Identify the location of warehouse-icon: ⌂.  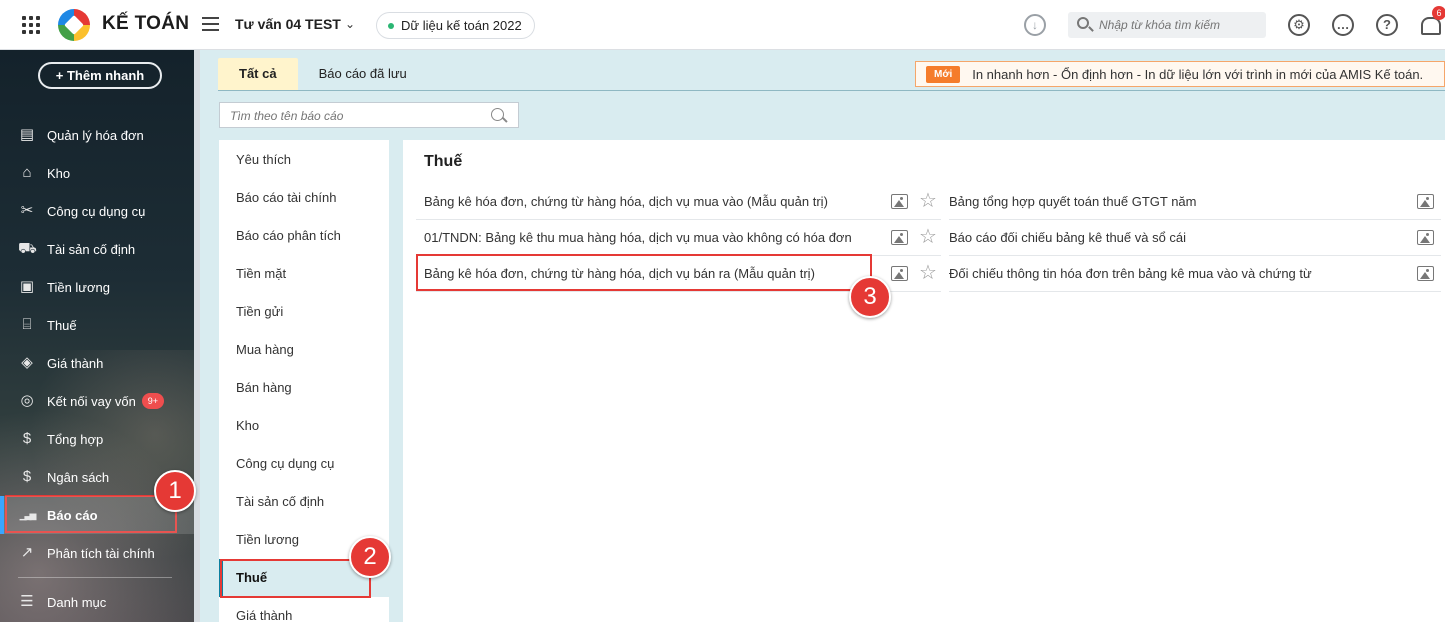
(27, 172).